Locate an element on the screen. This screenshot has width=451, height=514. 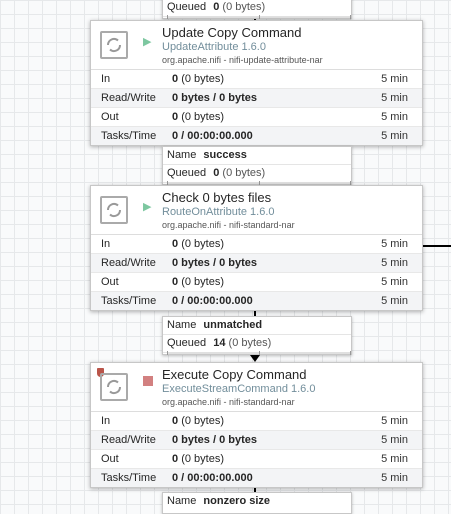
connection-arrow is located at coordinates (255, 358).